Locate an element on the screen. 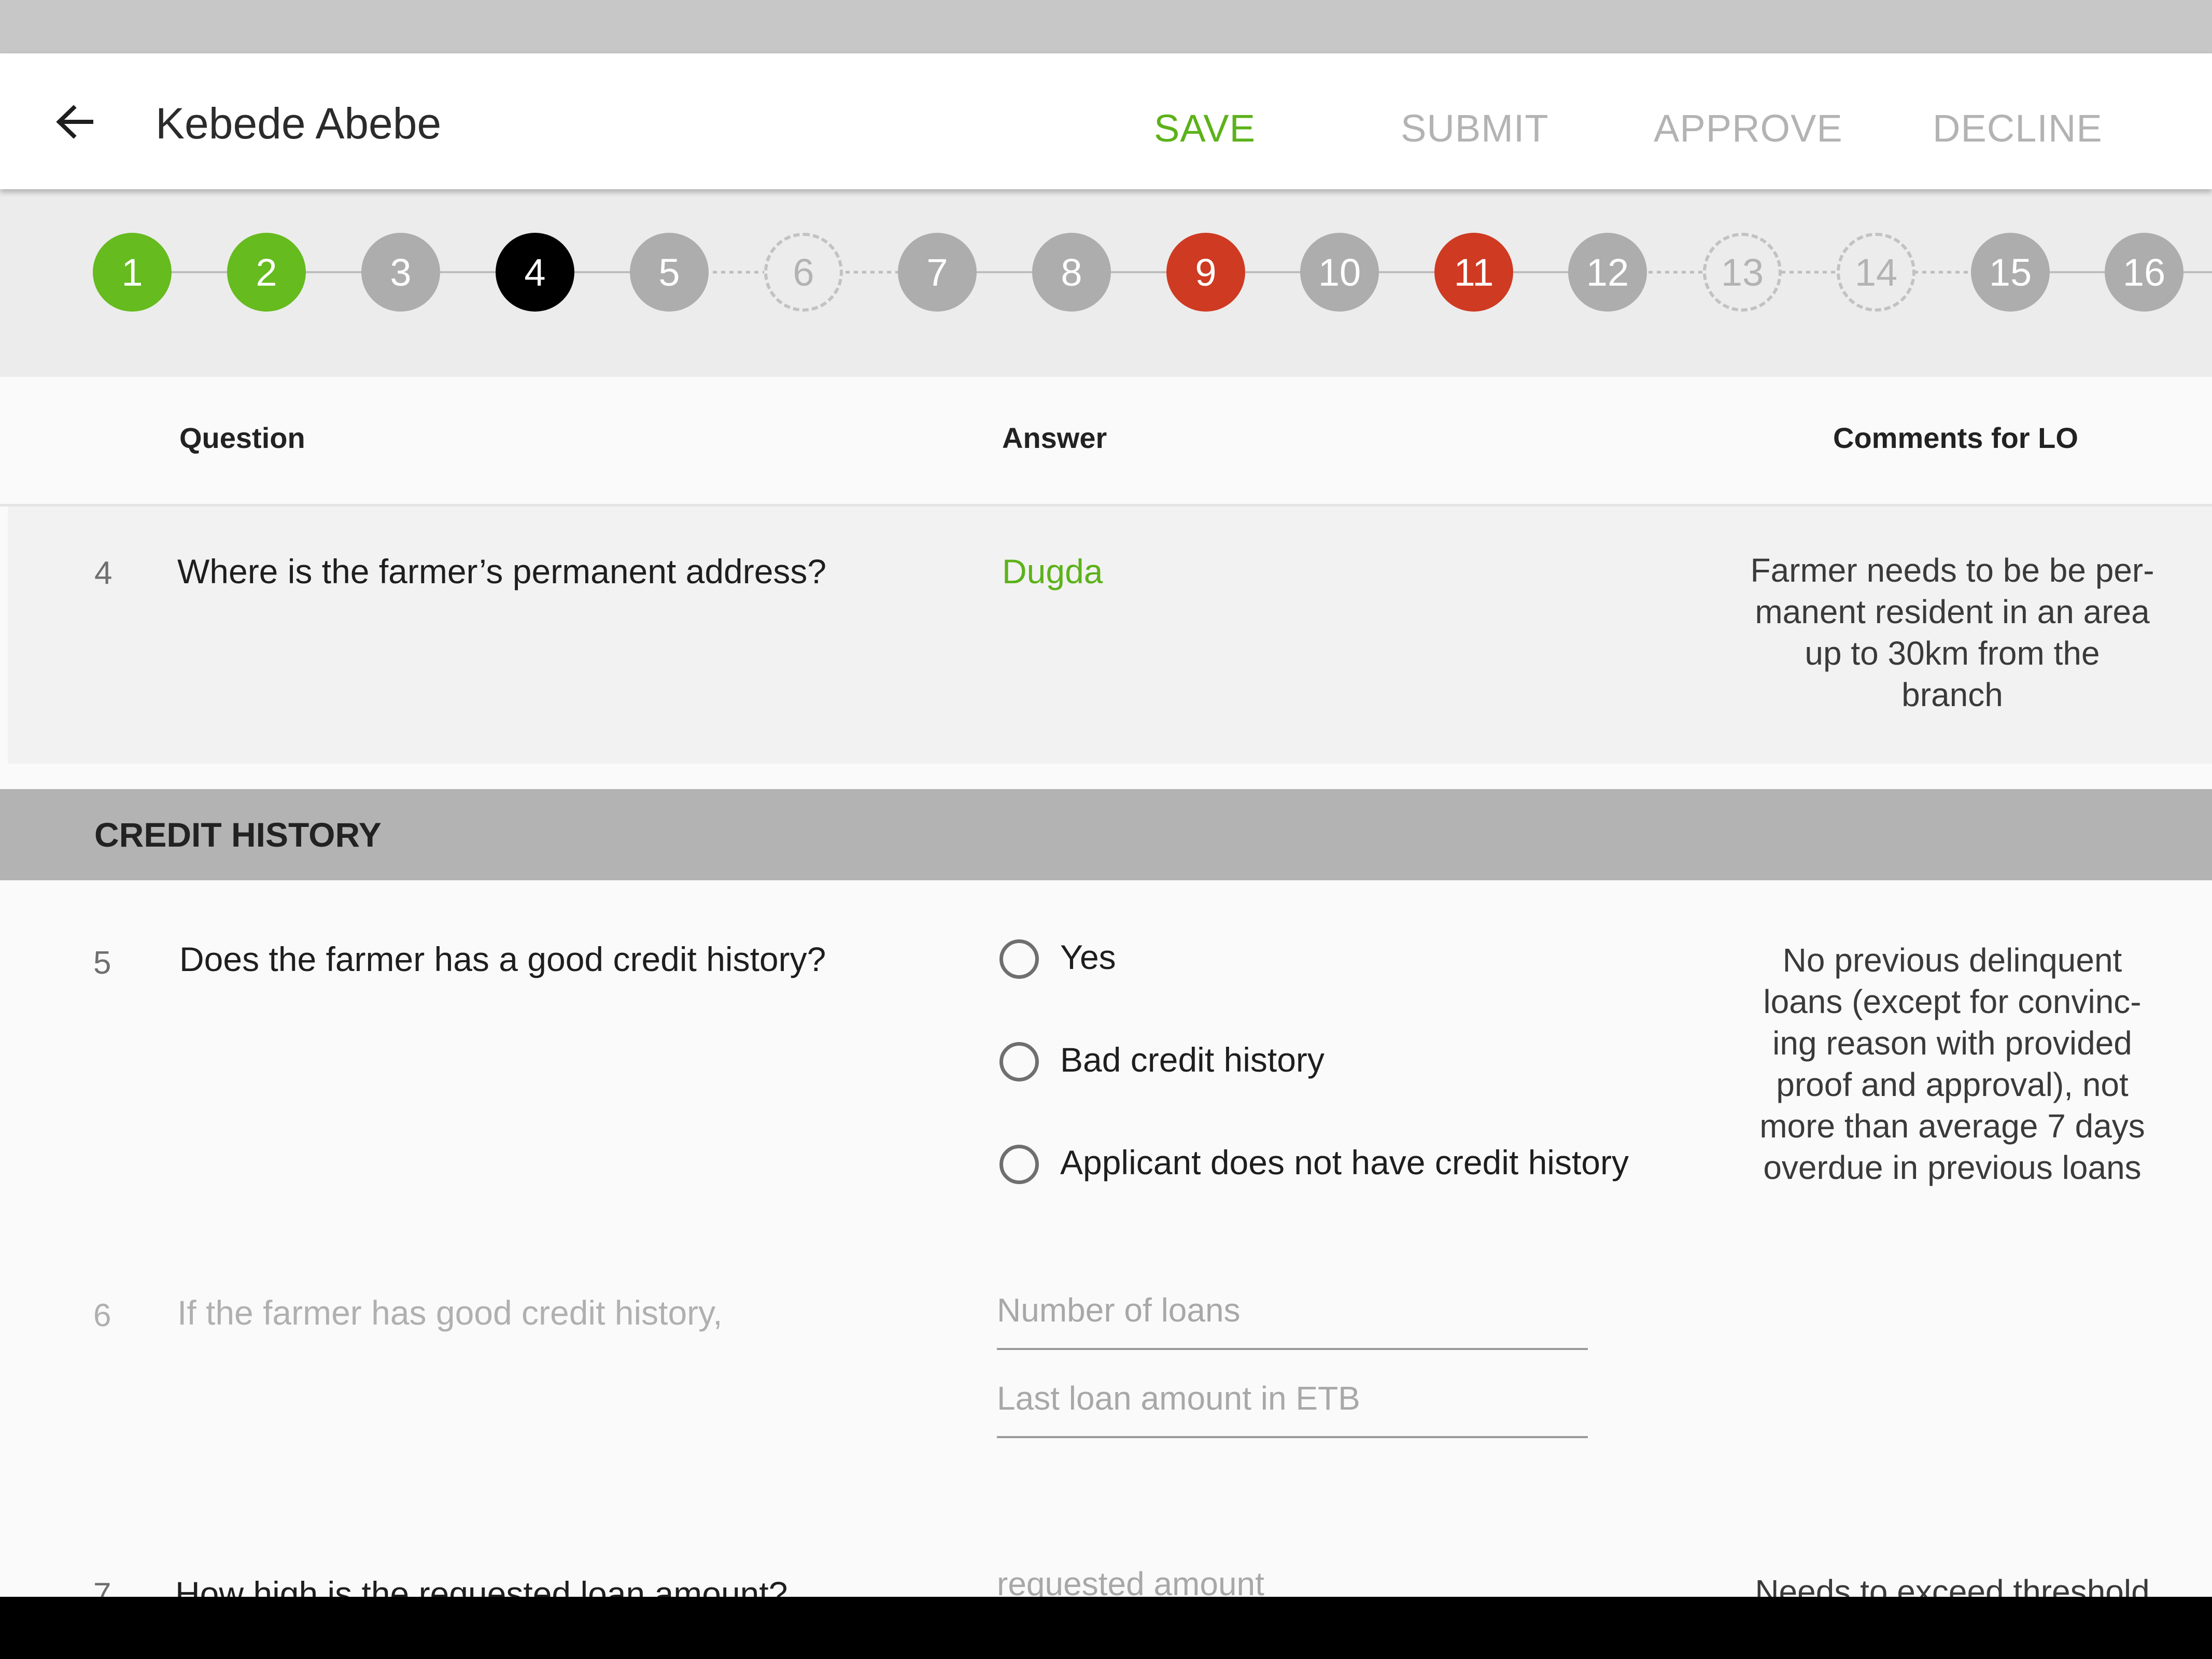 Image resolution: width=2212 pixels, height=1659 pixels. radio-no-credit-history is located at coordinates (1019, 1164).